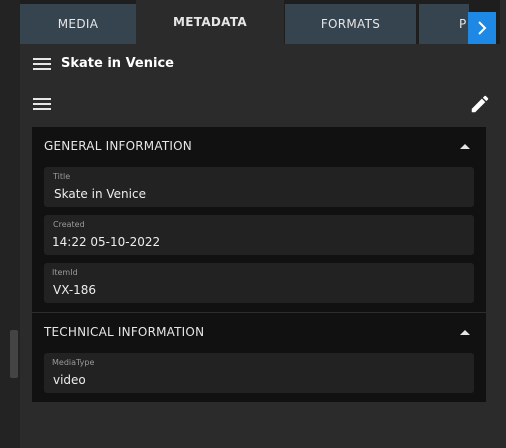 The width and height of the screenshot is (506, 448). Describe the element at coordinates (259, 332) in the screenshot. I see `section-technical-information: TECHNICAL INFORMATION` at that location.